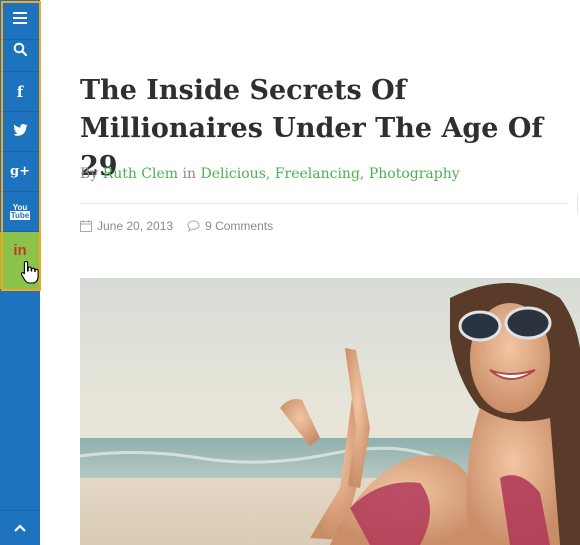  I want to click on comment-icon, so click(193, 226).